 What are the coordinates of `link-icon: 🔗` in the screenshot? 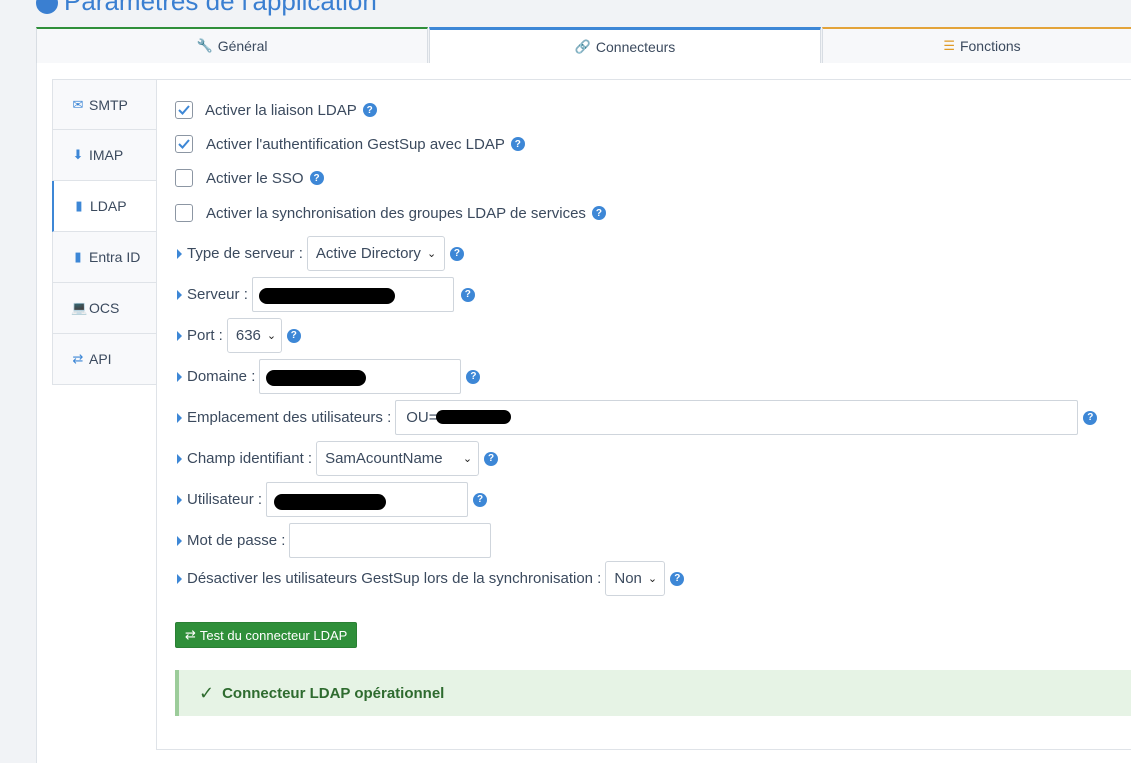 It's located at (582, 46).